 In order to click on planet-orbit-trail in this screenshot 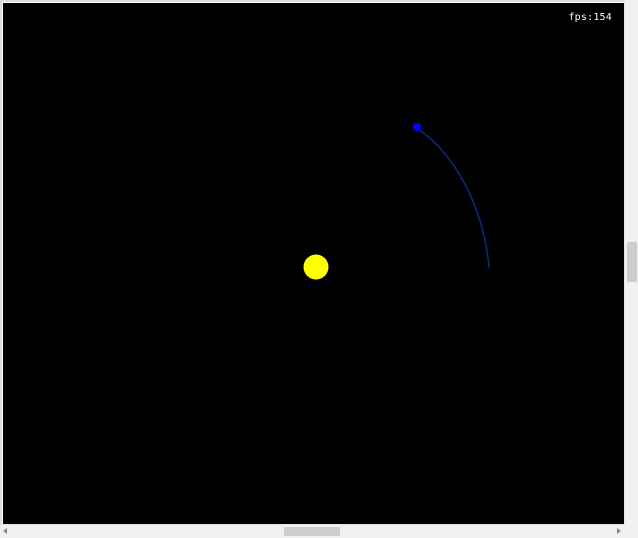, I will do `click(453, 198)`.